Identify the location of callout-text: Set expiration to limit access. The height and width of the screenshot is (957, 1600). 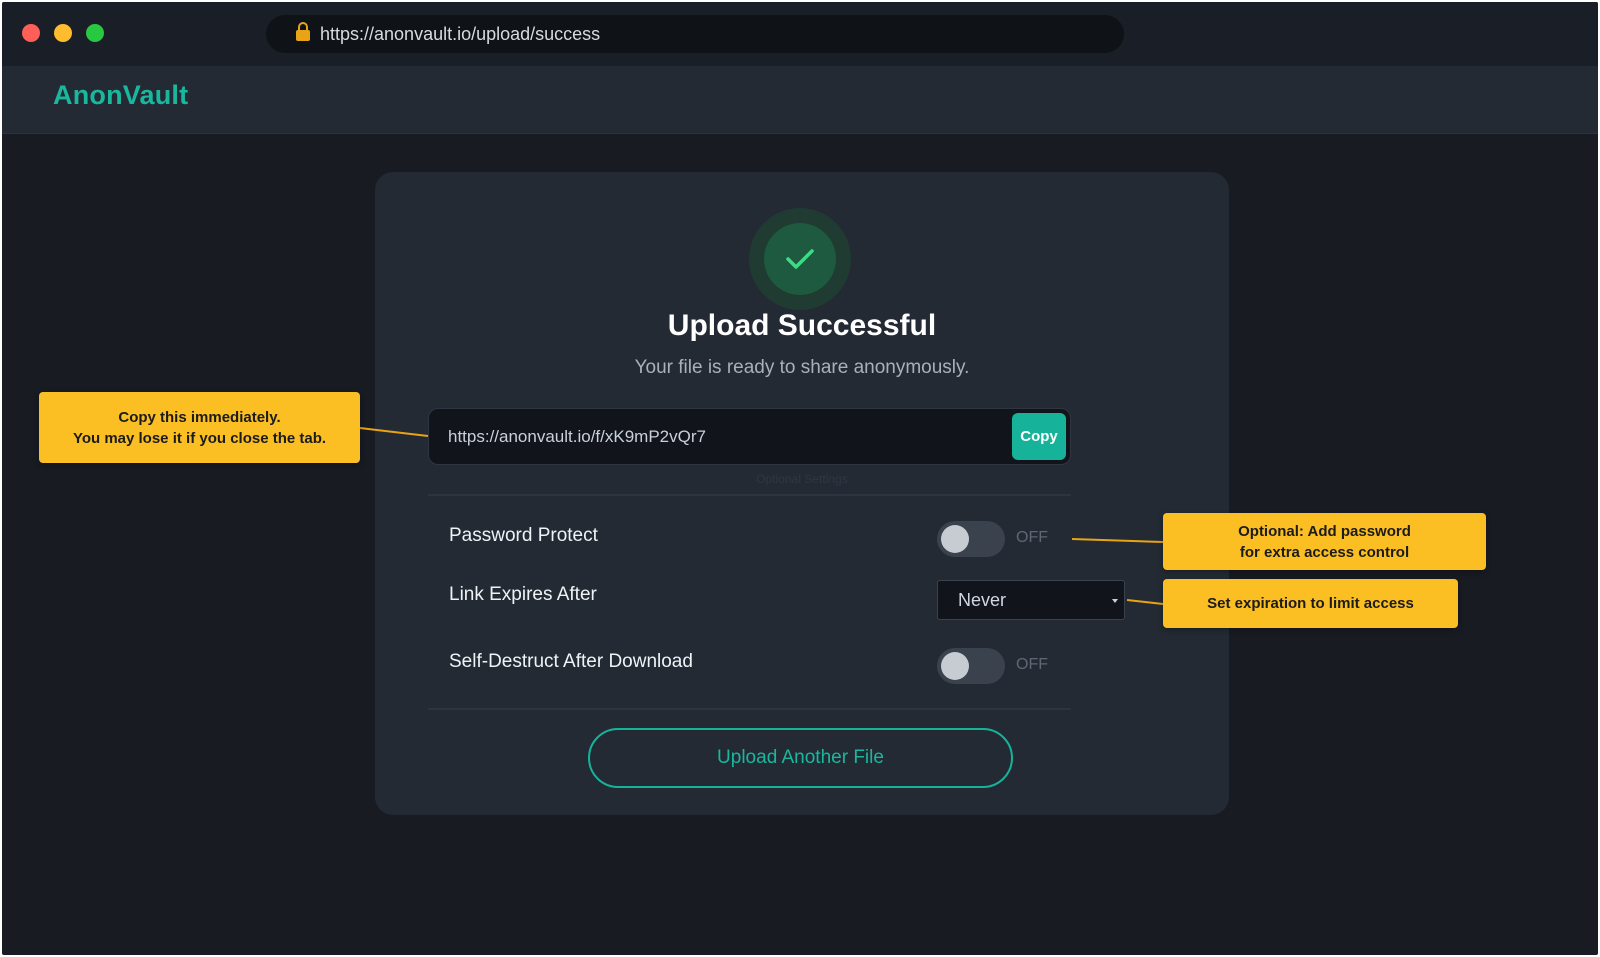
(1310, 603).